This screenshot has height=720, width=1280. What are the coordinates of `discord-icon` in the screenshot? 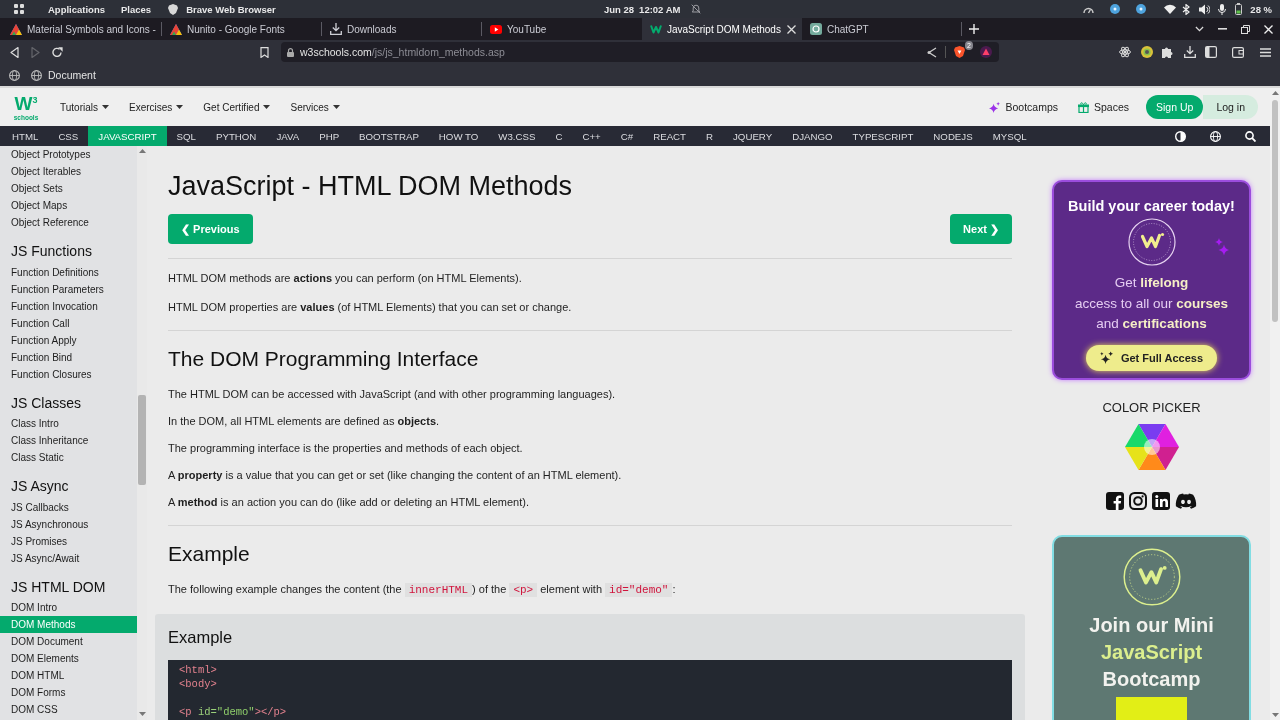 It's located at (1186, 501).